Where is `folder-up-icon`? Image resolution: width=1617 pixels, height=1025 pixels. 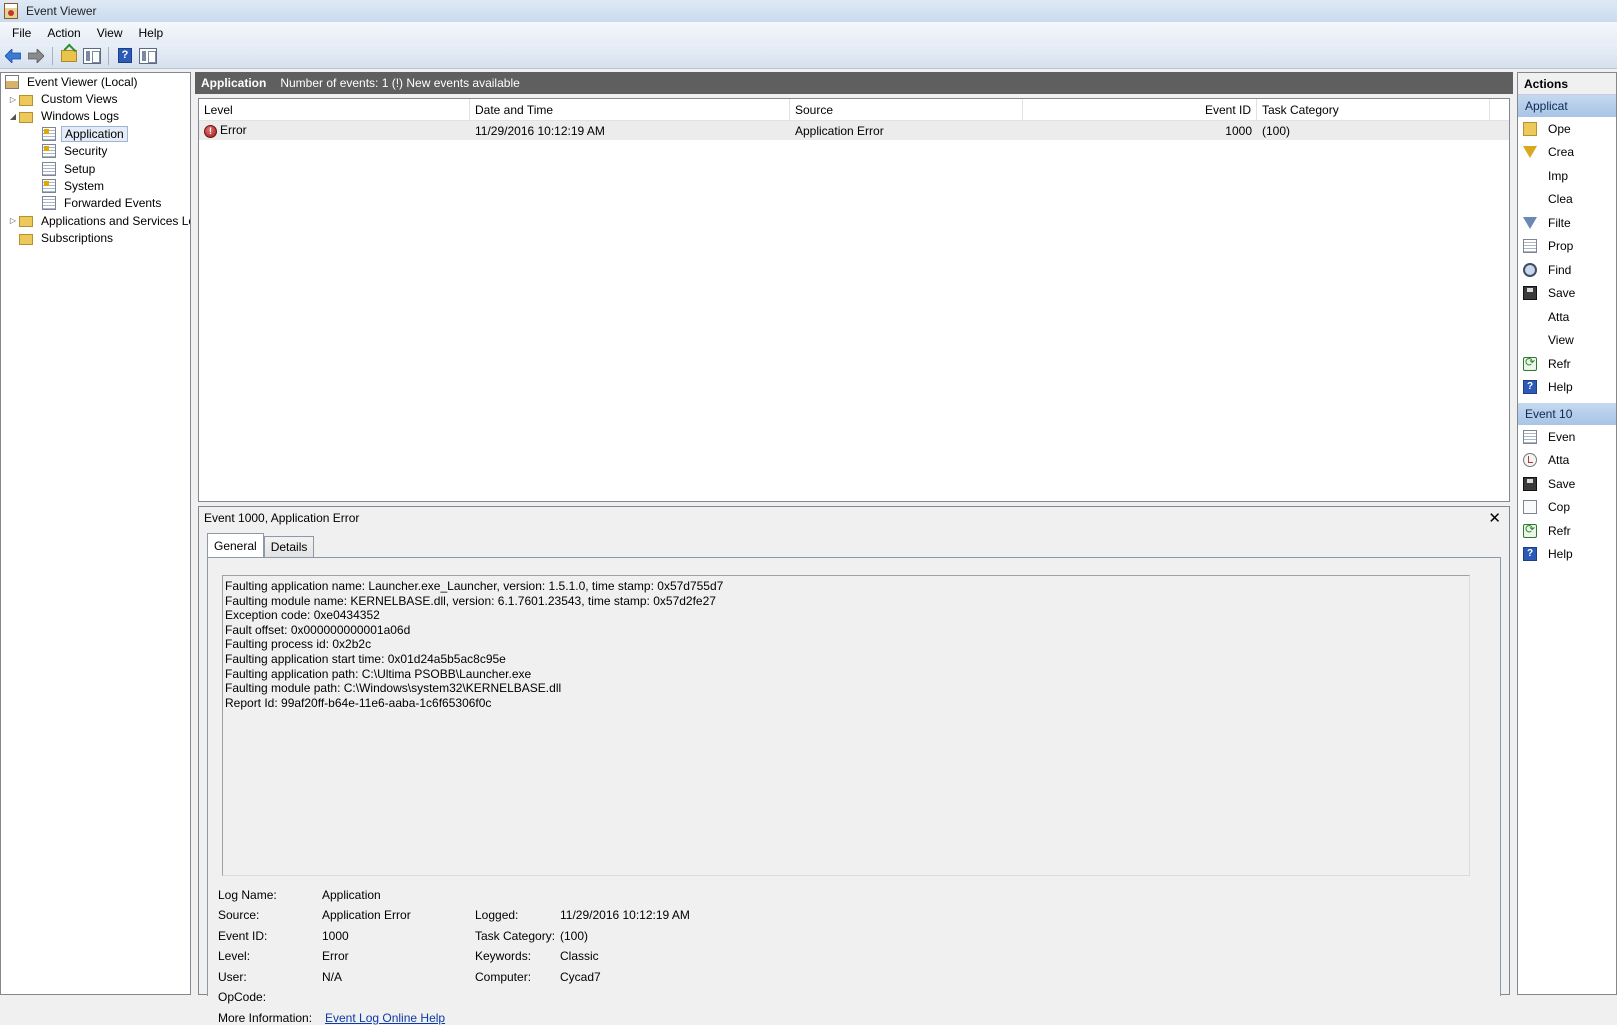
folder-up-icon is located at coordinates (69, 56).